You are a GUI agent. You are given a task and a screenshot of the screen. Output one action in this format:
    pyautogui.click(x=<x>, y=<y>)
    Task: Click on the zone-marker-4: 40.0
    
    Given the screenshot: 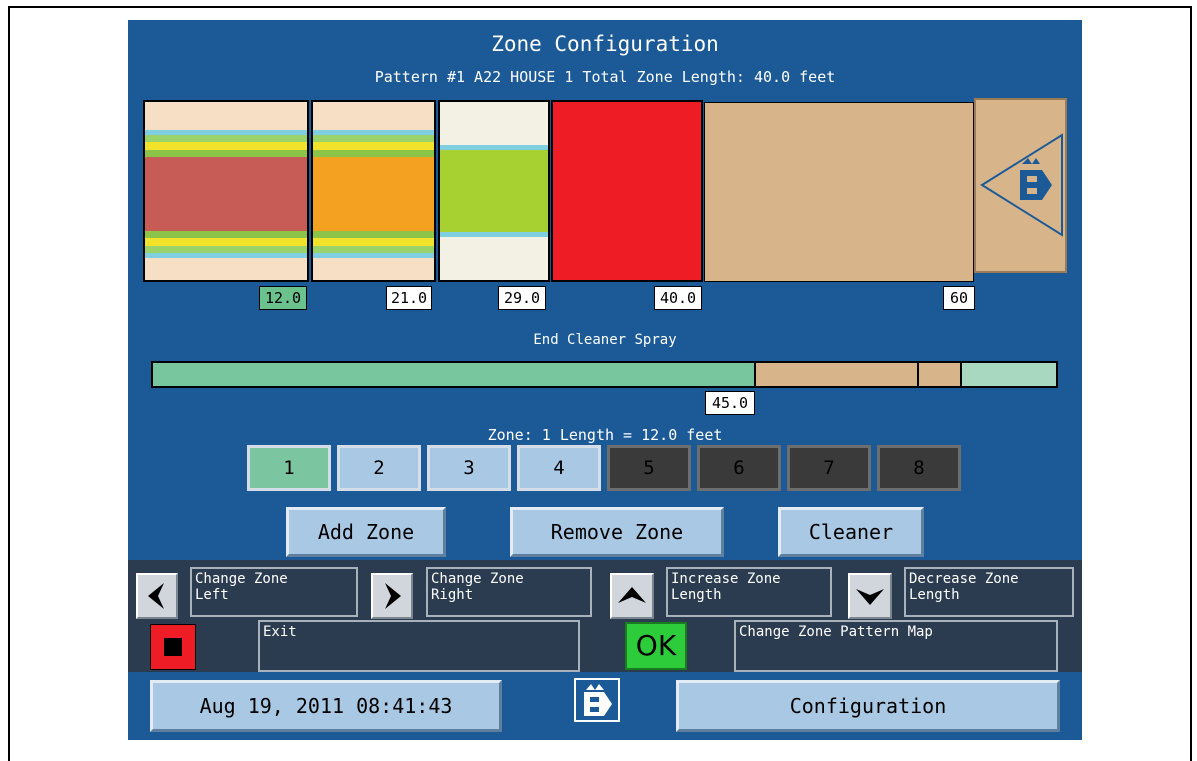 What is the action you would take?
    pyautogui.click(x=678, y=298)
    